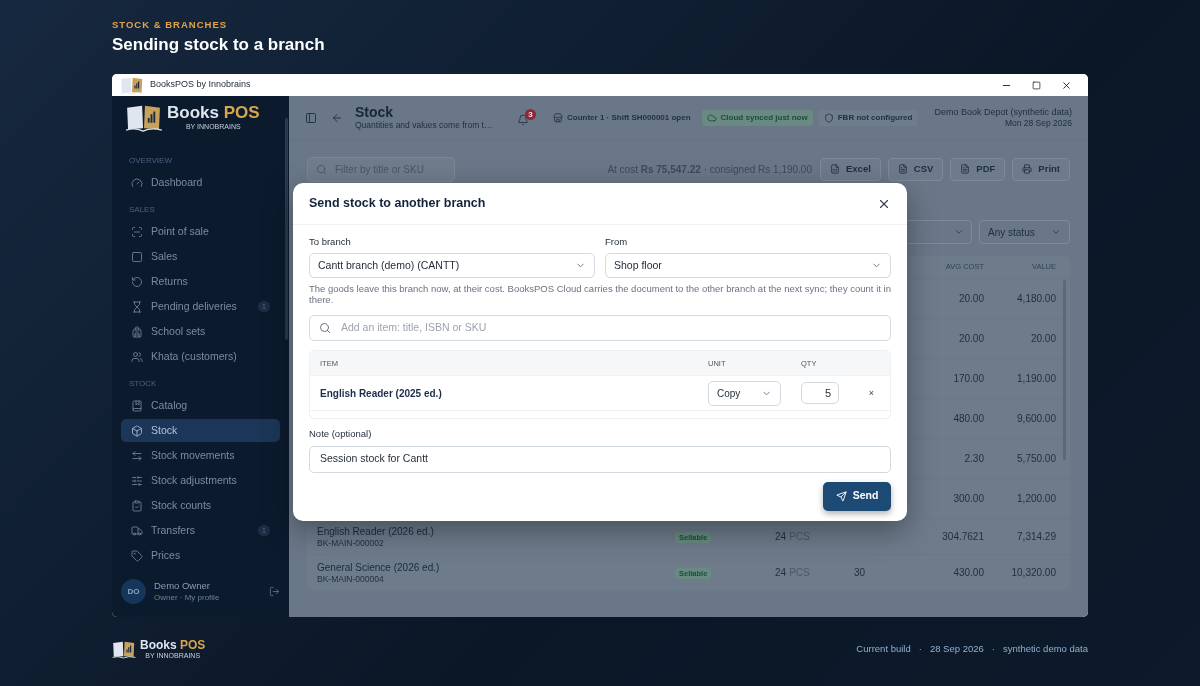  Describe the element at coordinates (1003, 112) in the screenshot. I see `org-name: Demo Book Depot (synthetic data)` at that location.